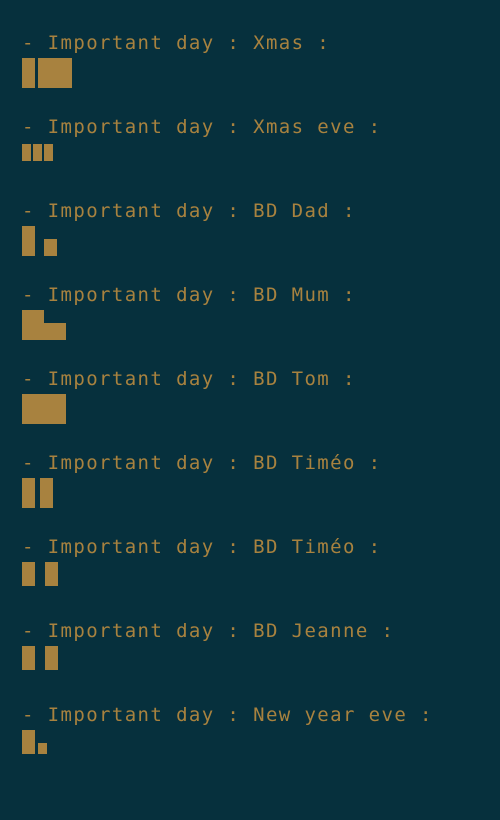 The height and width of the screenshot is (820, 500). What do you see at coordinates (250, 70) in the screenshot?
I see `list-item: - - Important day : Xmas :` at bounding box center [250, 70].